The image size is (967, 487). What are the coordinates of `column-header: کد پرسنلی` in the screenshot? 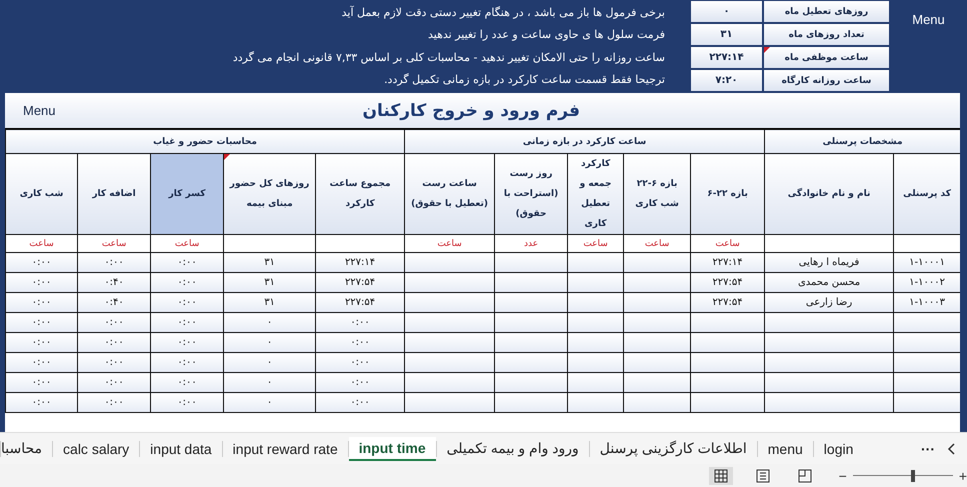 It's located at (927, 194).